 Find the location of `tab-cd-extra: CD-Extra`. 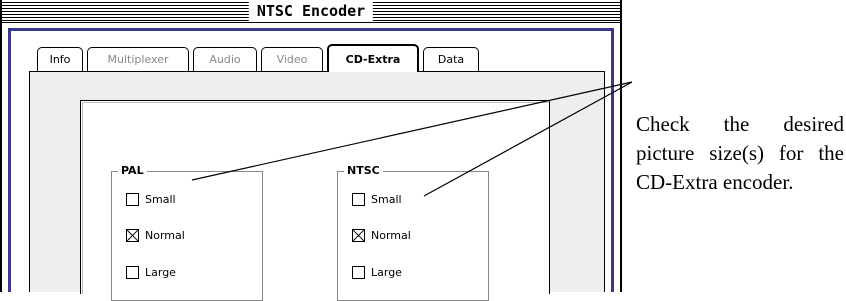

tab-cd-extra: CD-Extra is located at coordinates (373, 58).